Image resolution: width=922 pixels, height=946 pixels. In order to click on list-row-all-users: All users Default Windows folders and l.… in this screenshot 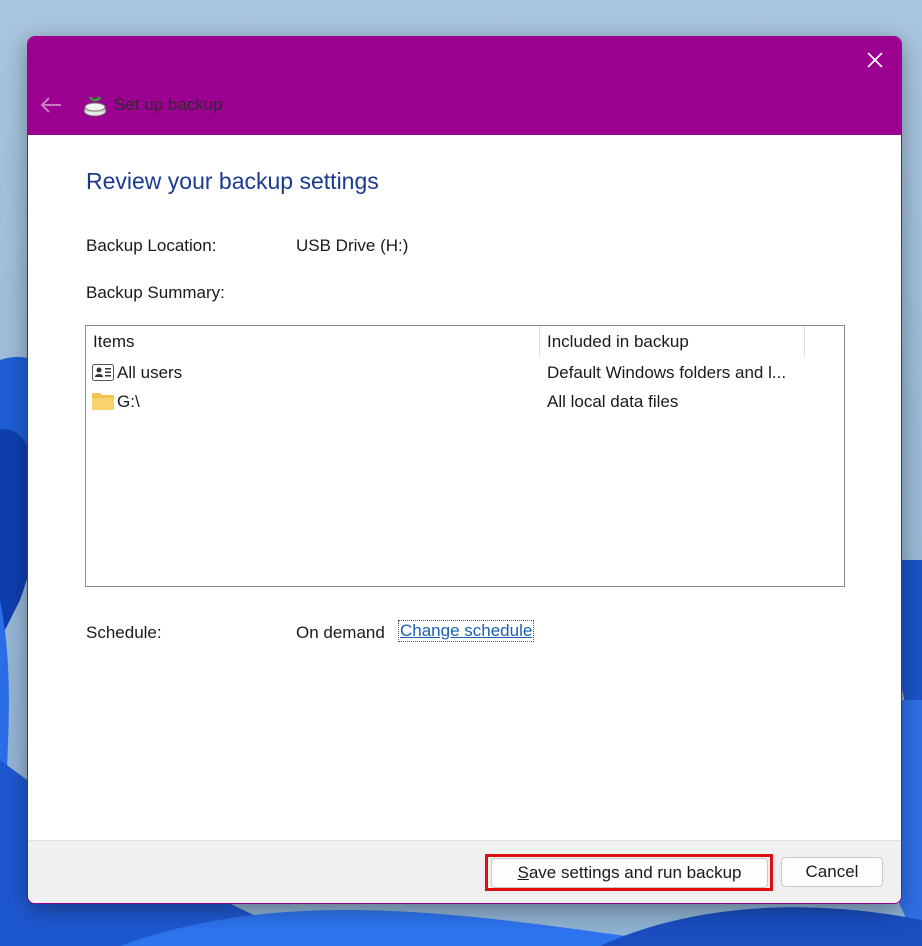, I will do `click(465, 372)`.